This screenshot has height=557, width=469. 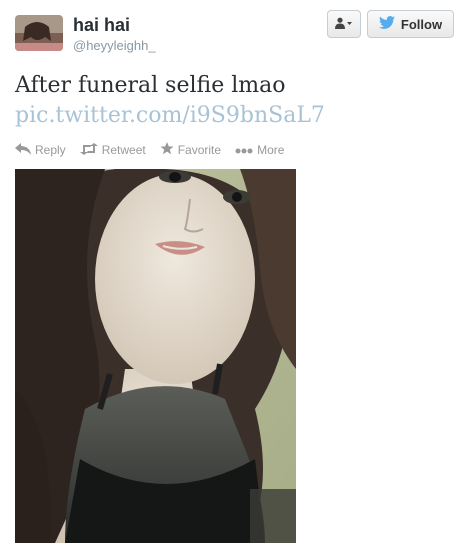 What do you see at coordinates (271, 150) in the screenshot?
I see `more-label: More` at bounding box center [271, 150].